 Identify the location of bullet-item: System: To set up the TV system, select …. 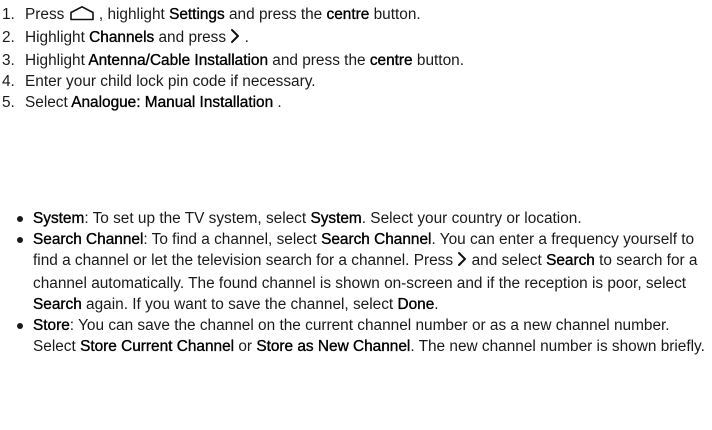
(354, 218).